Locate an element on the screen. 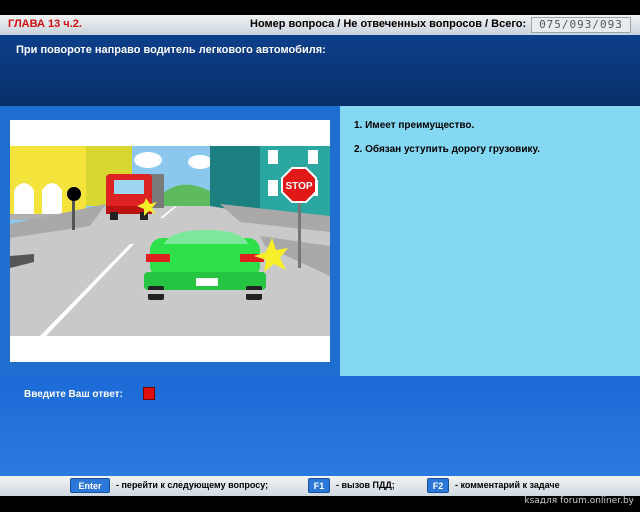 This screenshot has height=512, width=640. enter-key-description: - перейти к следующему вопросу; is located at coordinates (192, 485).